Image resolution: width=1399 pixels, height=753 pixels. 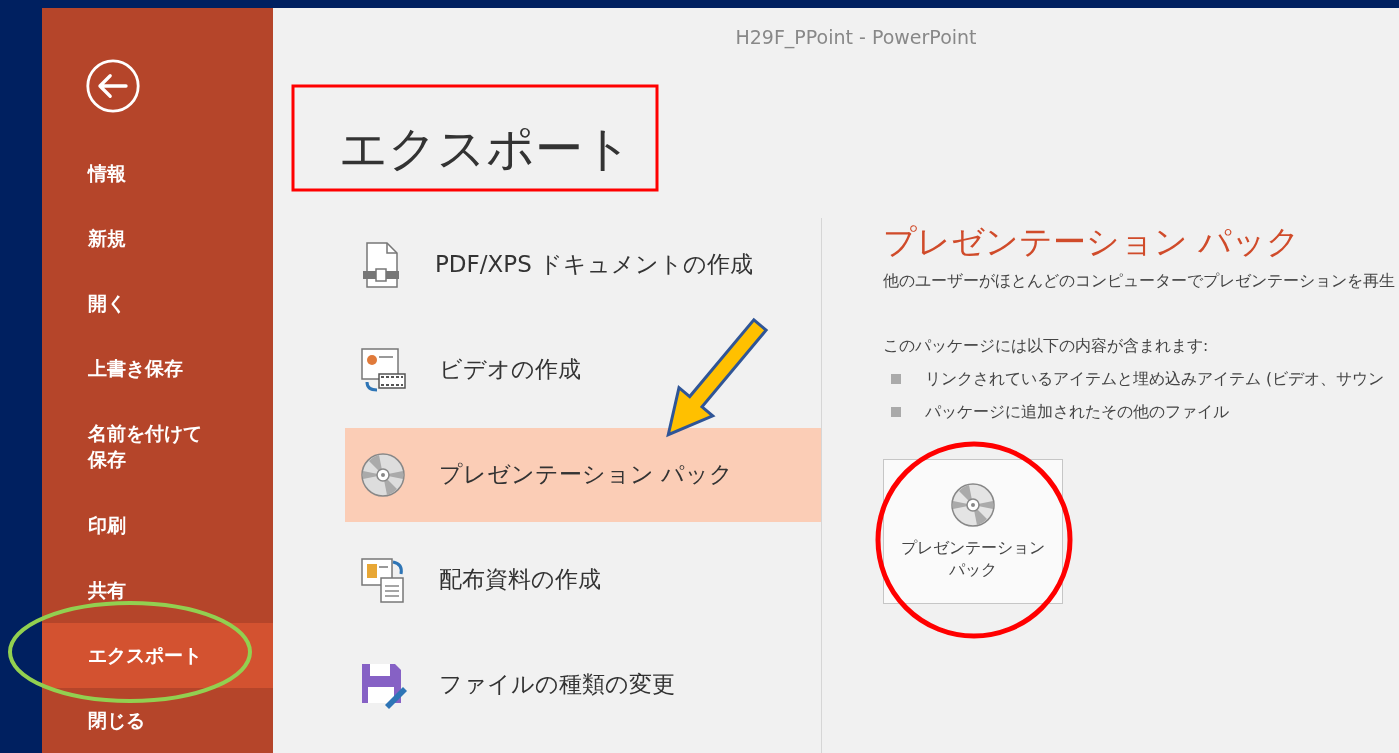 What do you see at coordinates (383, 369) in the screenshot?
I see `video-icon` at bounding box center [383, 369].